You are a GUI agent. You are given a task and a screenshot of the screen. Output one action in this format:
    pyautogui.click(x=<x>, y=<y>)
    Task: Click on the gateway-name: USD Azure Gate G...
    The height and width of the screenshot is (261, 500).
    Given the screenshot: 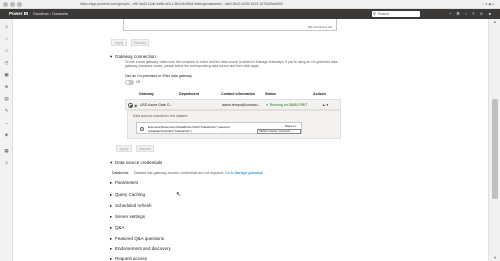 What is the action you would take?
    pyautogui.click(x=156, y=105)
    